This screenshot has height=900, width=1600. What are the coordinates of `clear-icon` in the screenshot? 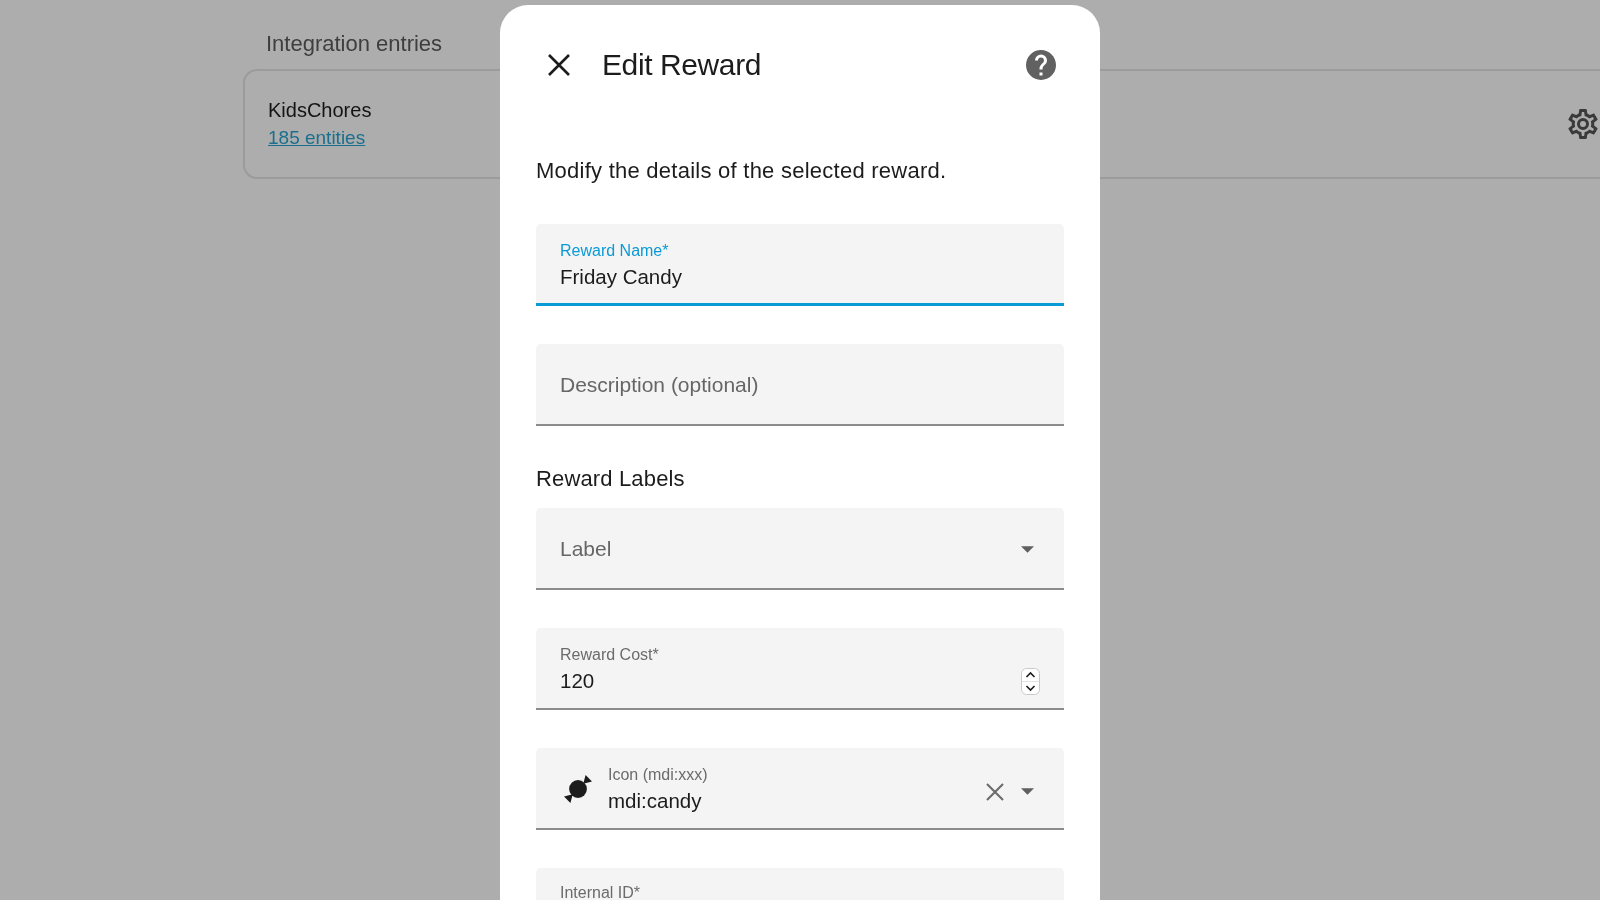 It's located at (995, 792).